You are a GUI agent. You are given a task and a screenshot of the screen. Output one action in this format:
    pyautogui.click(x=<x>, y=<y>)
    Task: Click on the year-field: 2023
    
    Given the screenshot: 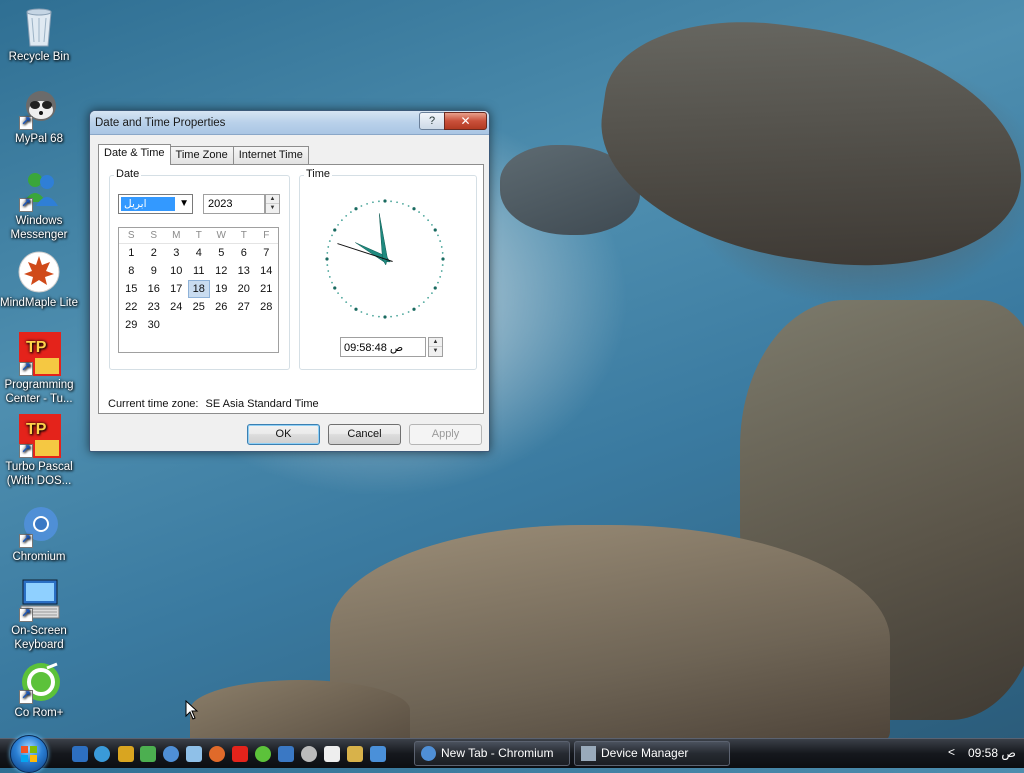 What is the action you would take?
    pyautogui.click(x=234, y=204)
    